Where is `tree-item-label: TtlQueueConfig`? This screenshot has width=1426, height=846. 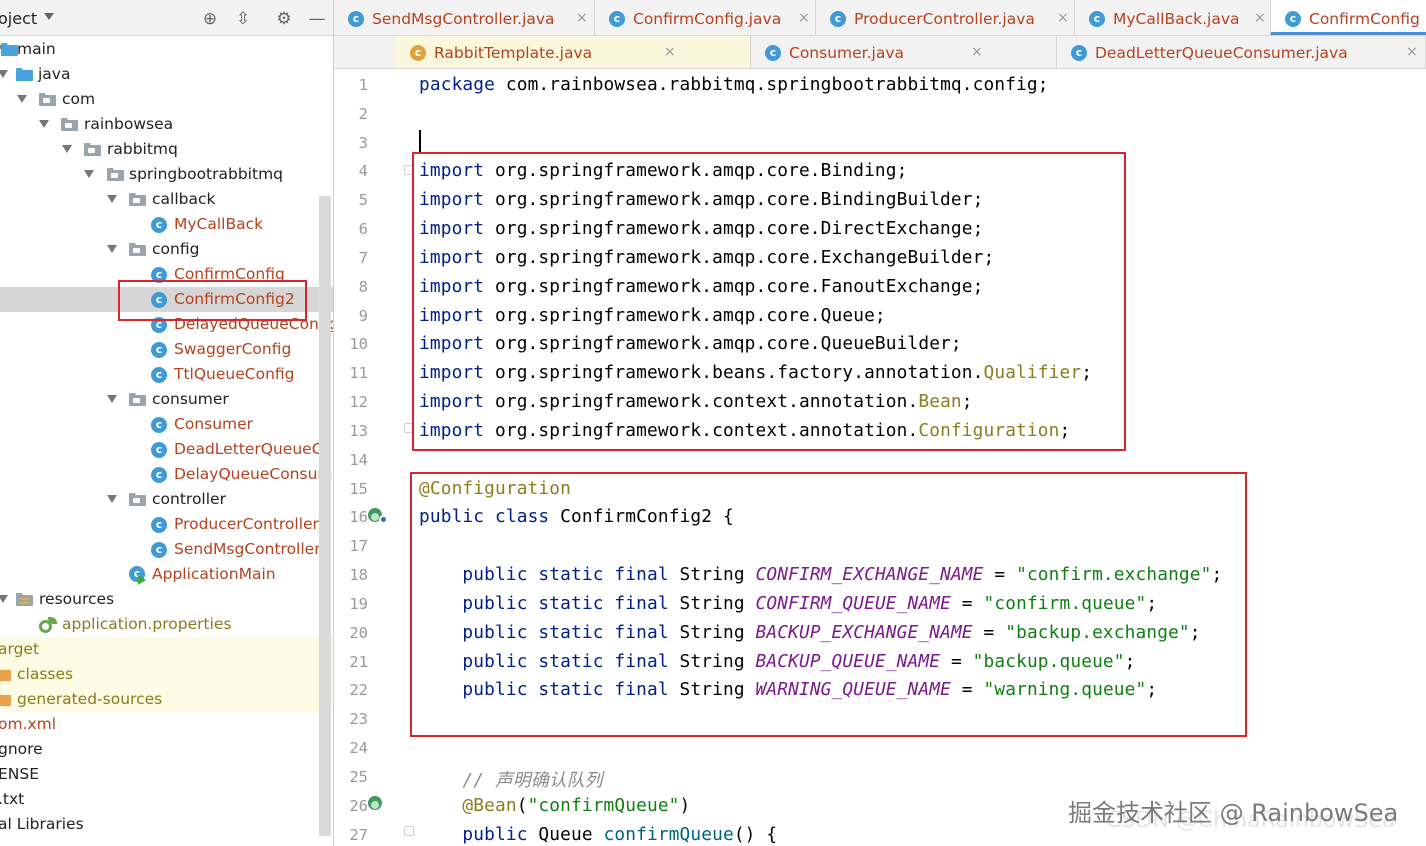
tree-item-label: TtlQueueConfig is located at coordinates (234, 374).